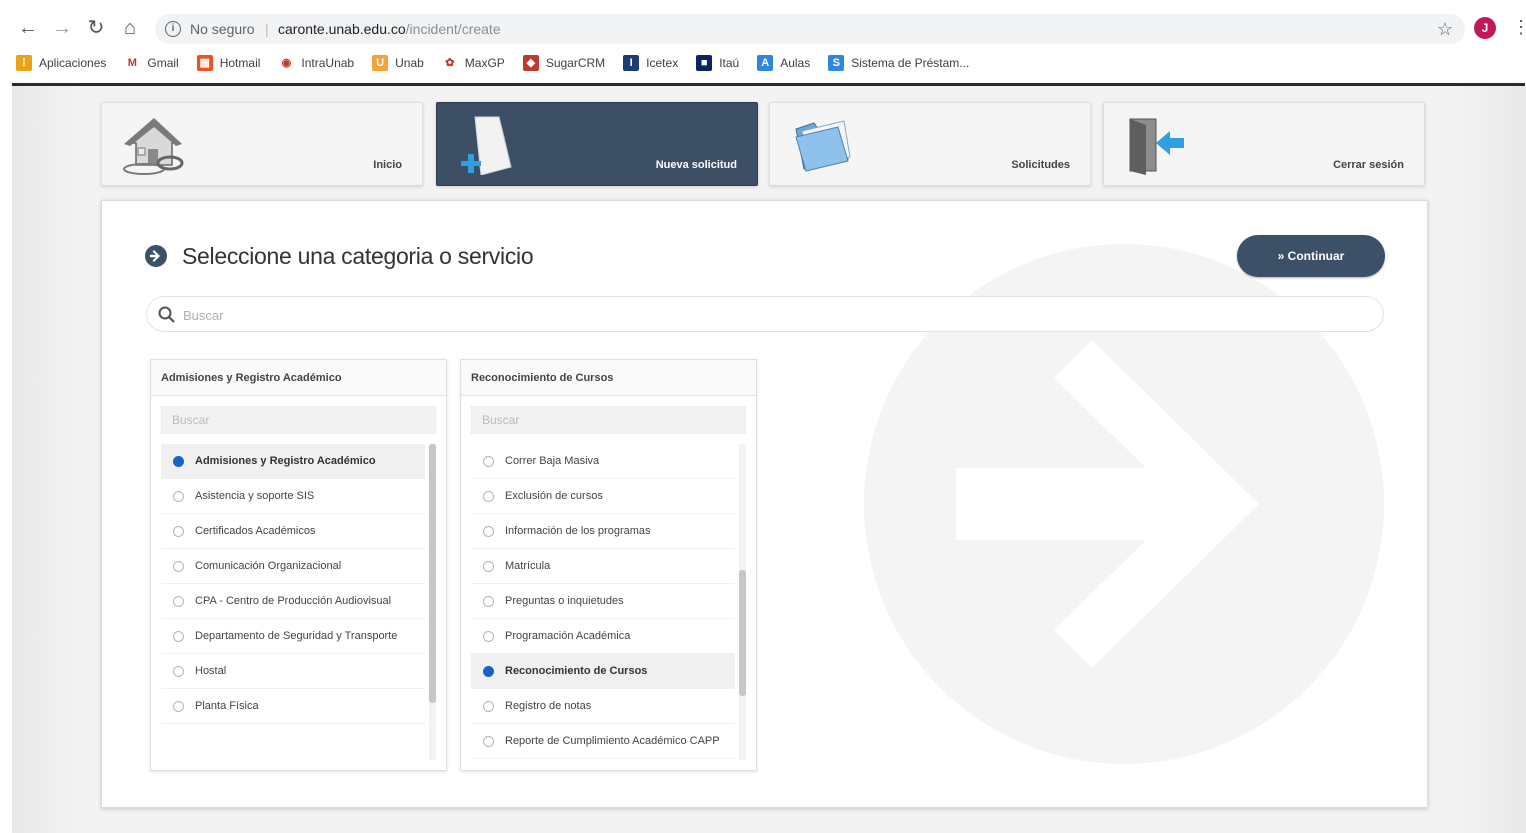  Describe the element at coordinates (603, 566) in the screenshot. I see `list-item: Matrícula` at that location.